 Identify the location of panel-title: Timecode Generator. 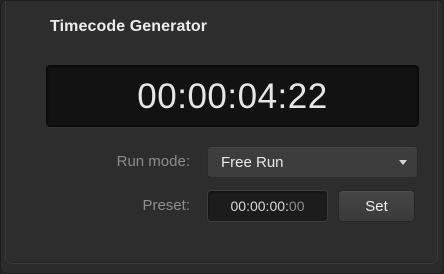
(129, 26).